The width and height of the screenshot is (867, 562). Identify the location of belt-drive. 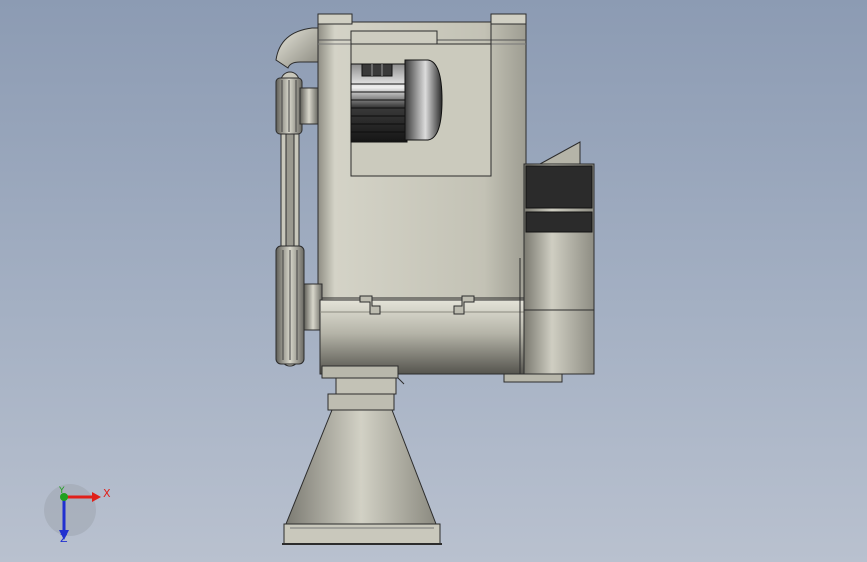
(299, 219).